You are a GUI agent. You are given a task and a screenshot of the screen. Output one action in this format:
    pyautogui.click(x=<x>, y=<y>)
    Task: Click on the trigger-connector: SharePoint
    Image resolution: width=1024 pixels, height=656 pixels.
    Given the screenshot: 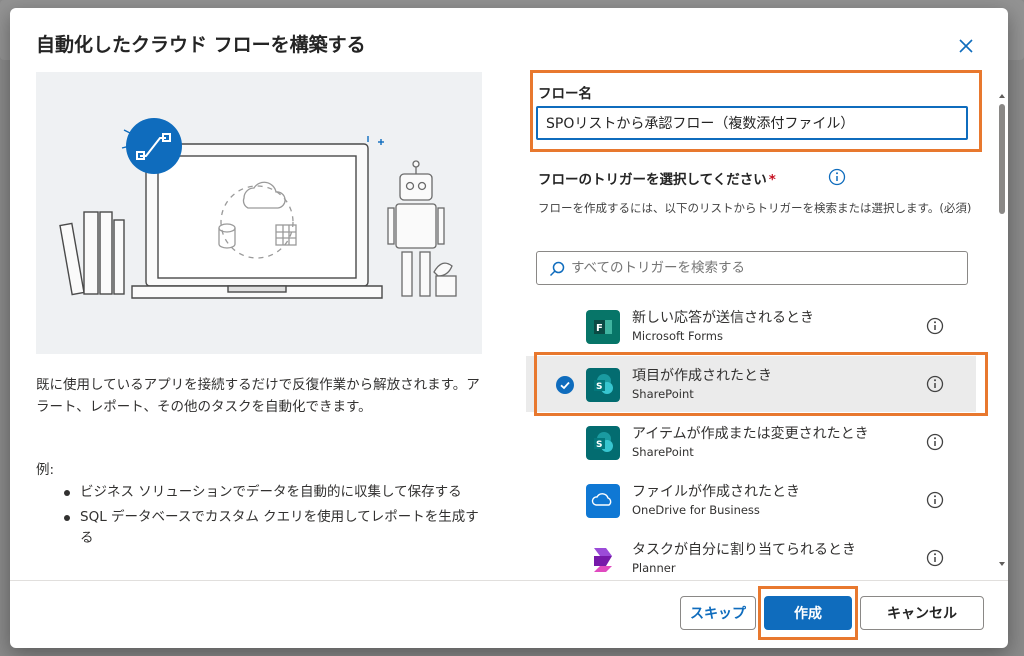 What is the action you would take?
    pyautogui.click(x=663, y=452)
    